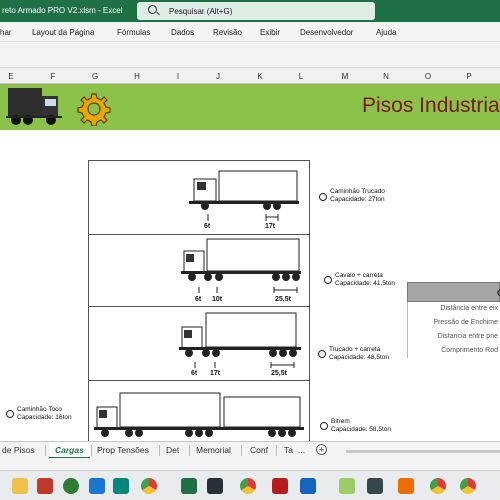 This screenshot has width=500, height=500. Describe the element at coordinates (453, 292) in the screenshot. I see `parameters-table-header: C` at that location.